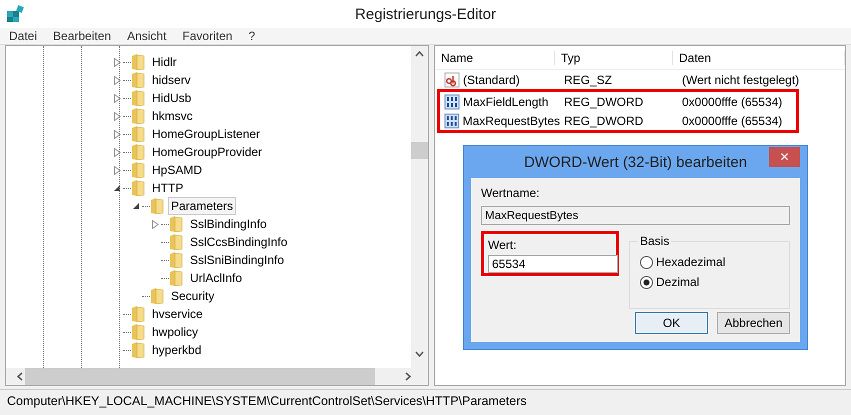 This screenshot has height=415, width=851. I want to click on tree-item: SslCcsBindingInfo, so click(238, 242).